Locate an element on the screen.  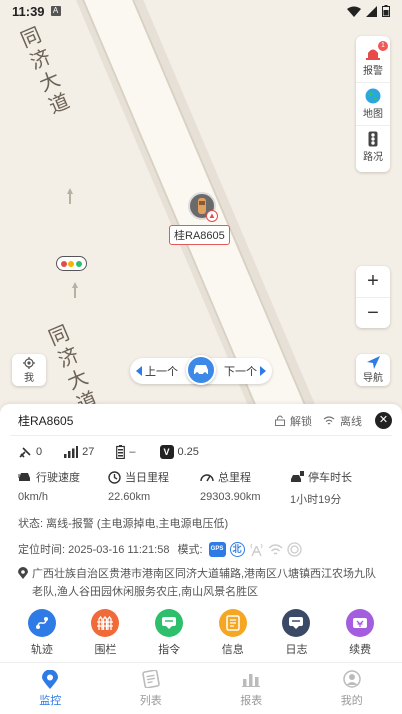
signal-icon is located at coordinates (71, 452).